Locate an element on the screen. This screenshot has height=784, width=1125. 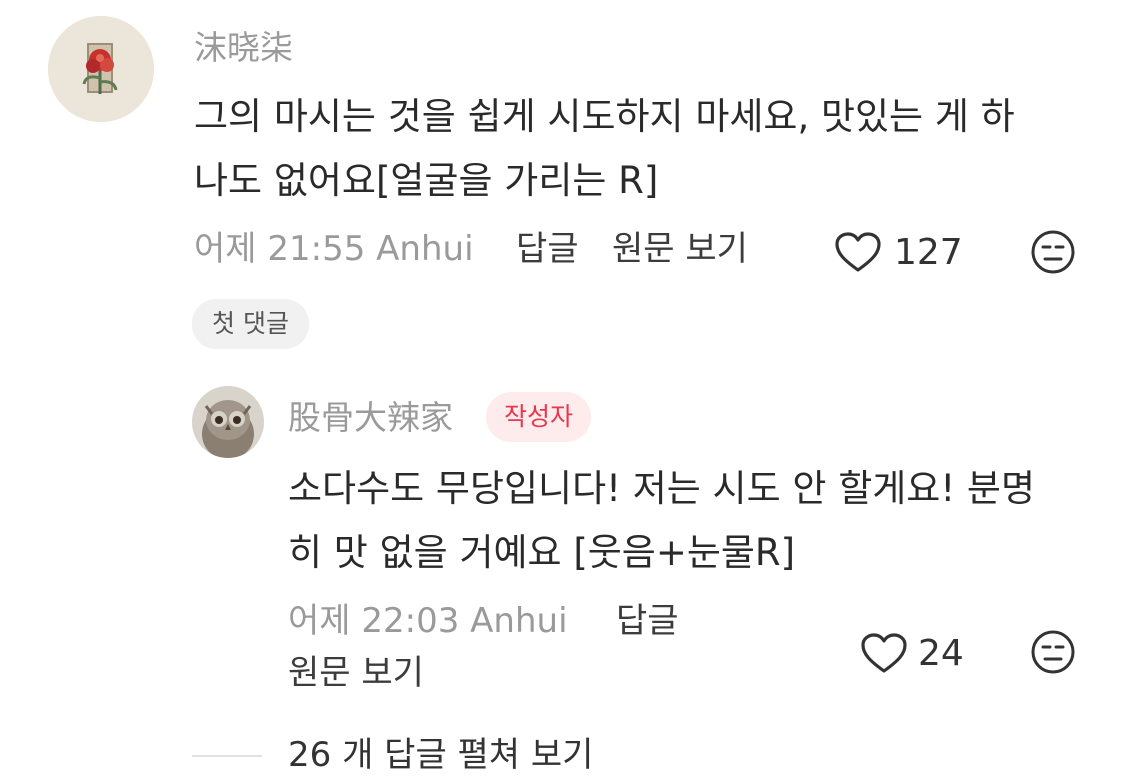
flower-avatar-icon is located at coordinates (101, 69).